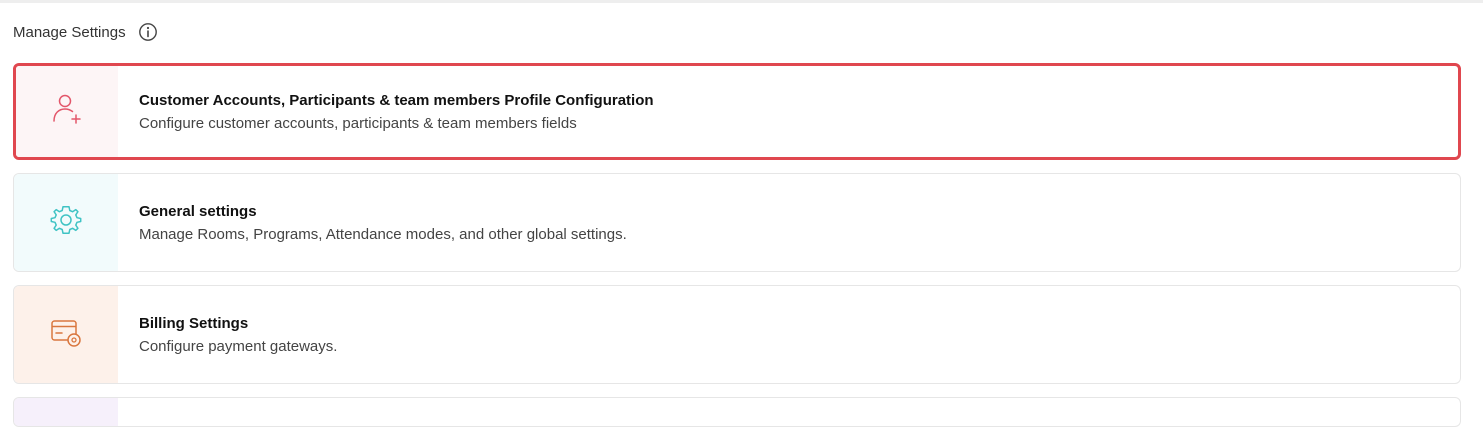  I want to click on section-title: Manage Settings, so click(69, 32).